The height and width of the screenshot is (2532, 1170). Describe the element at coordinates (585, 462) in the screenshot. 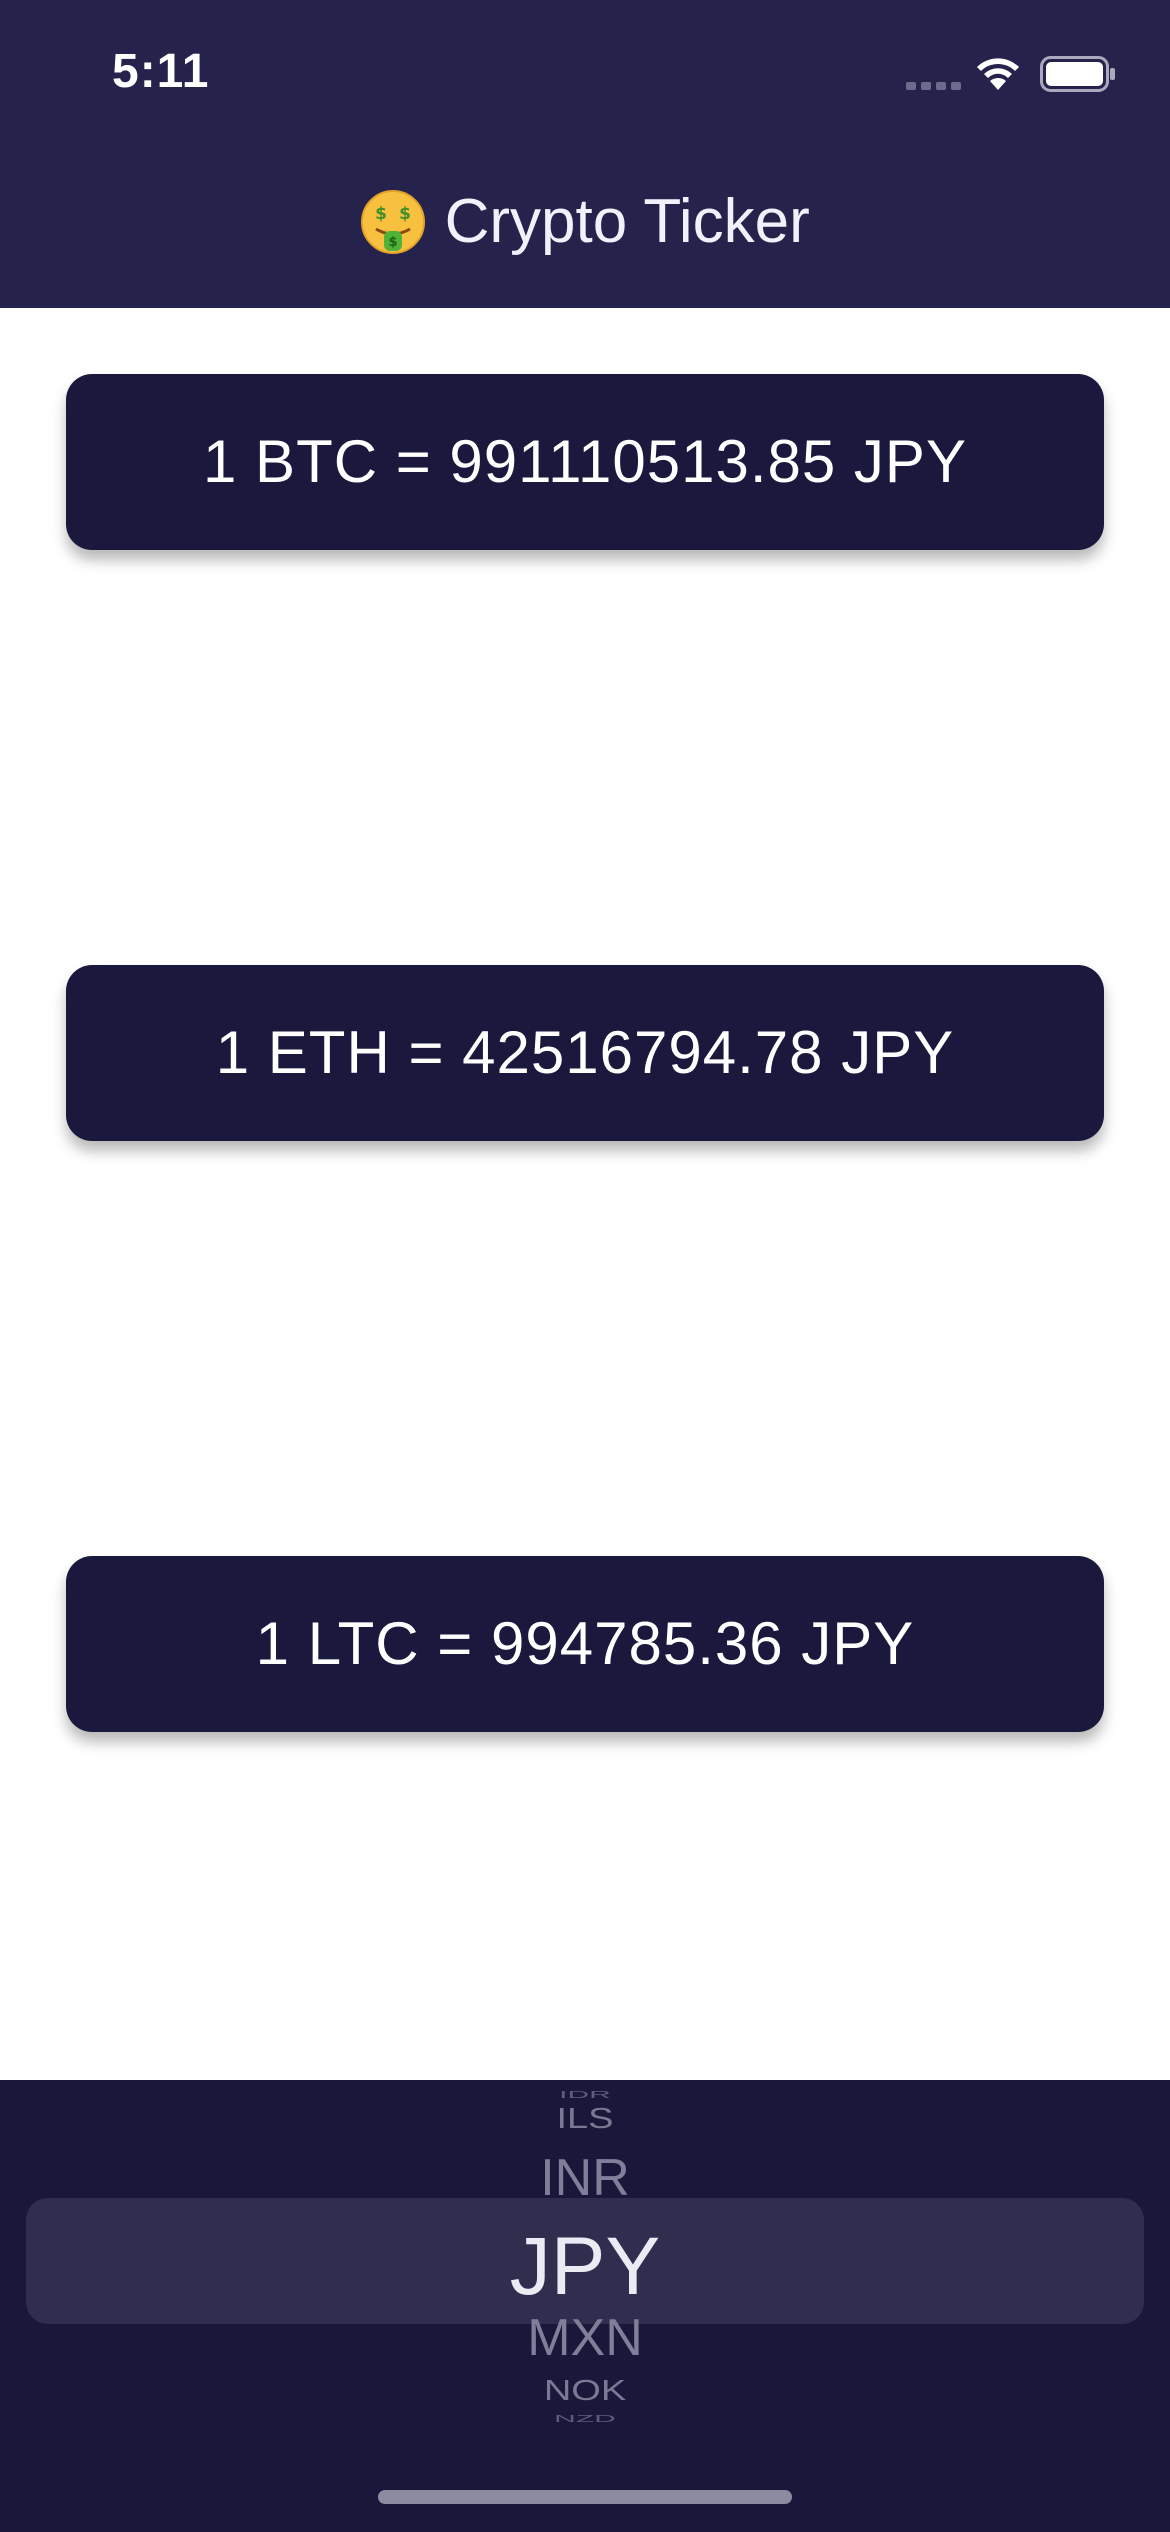

I see `btc-rate-card: 1 BTC = 991110513.85 JPY` at that location.